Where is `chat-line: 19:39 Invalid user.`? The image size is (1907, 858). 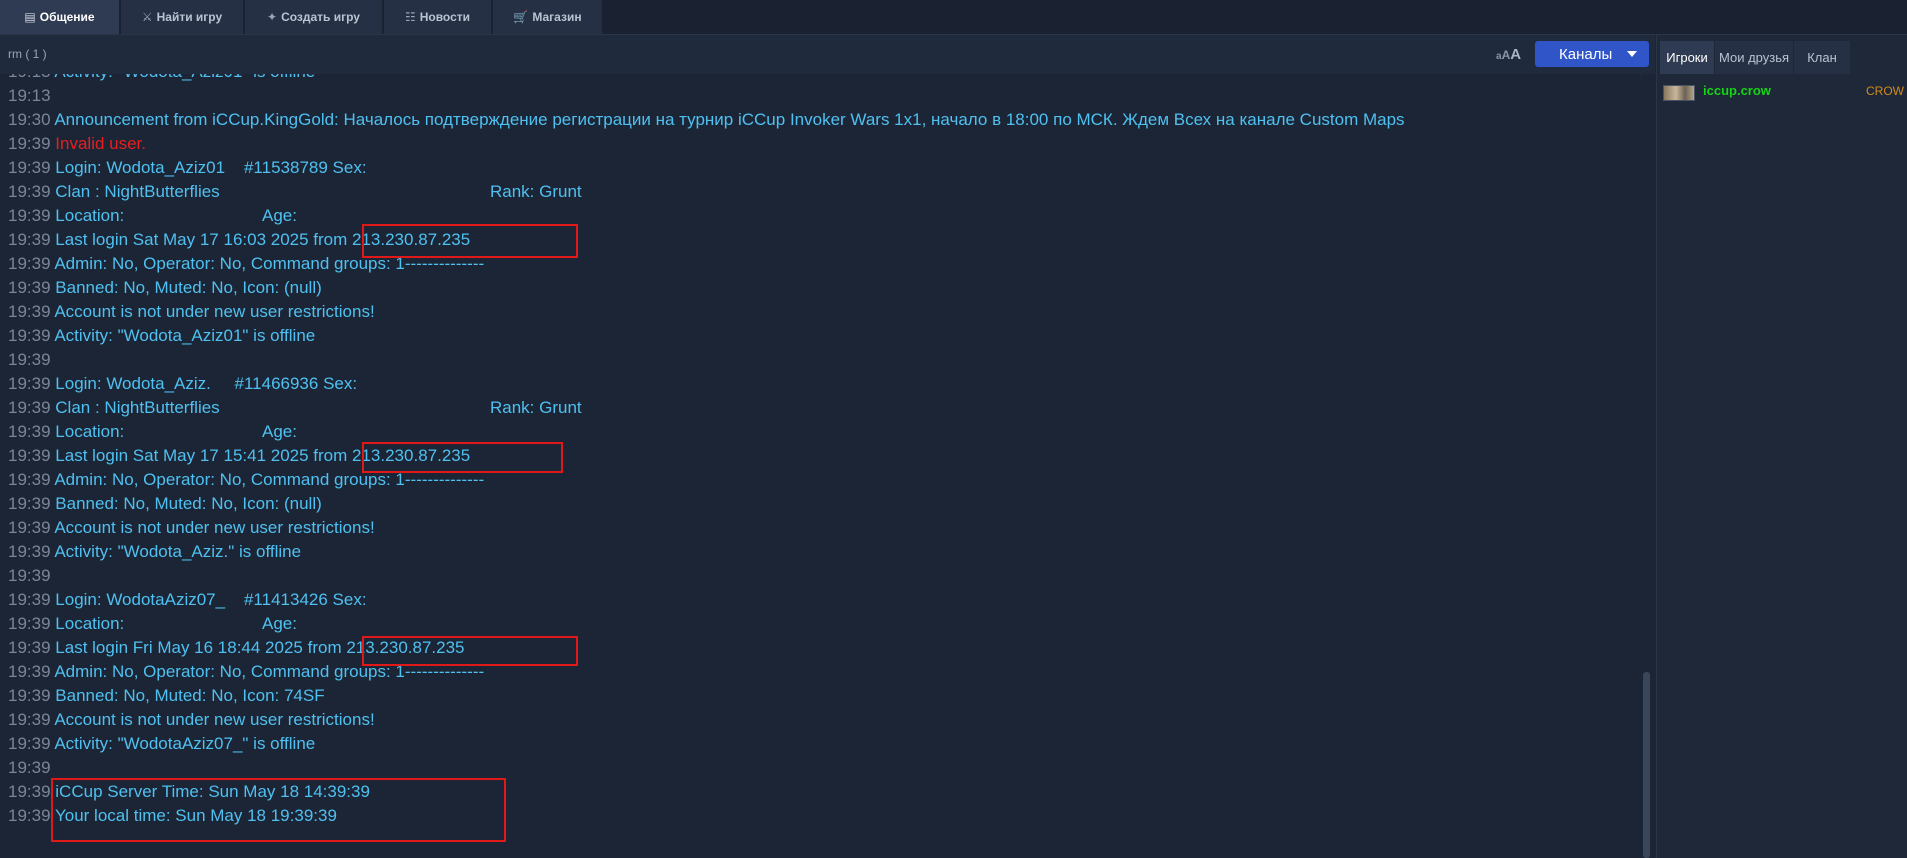 chat-line: 19:39 Invalid user. is located at coordinates (77, 144).